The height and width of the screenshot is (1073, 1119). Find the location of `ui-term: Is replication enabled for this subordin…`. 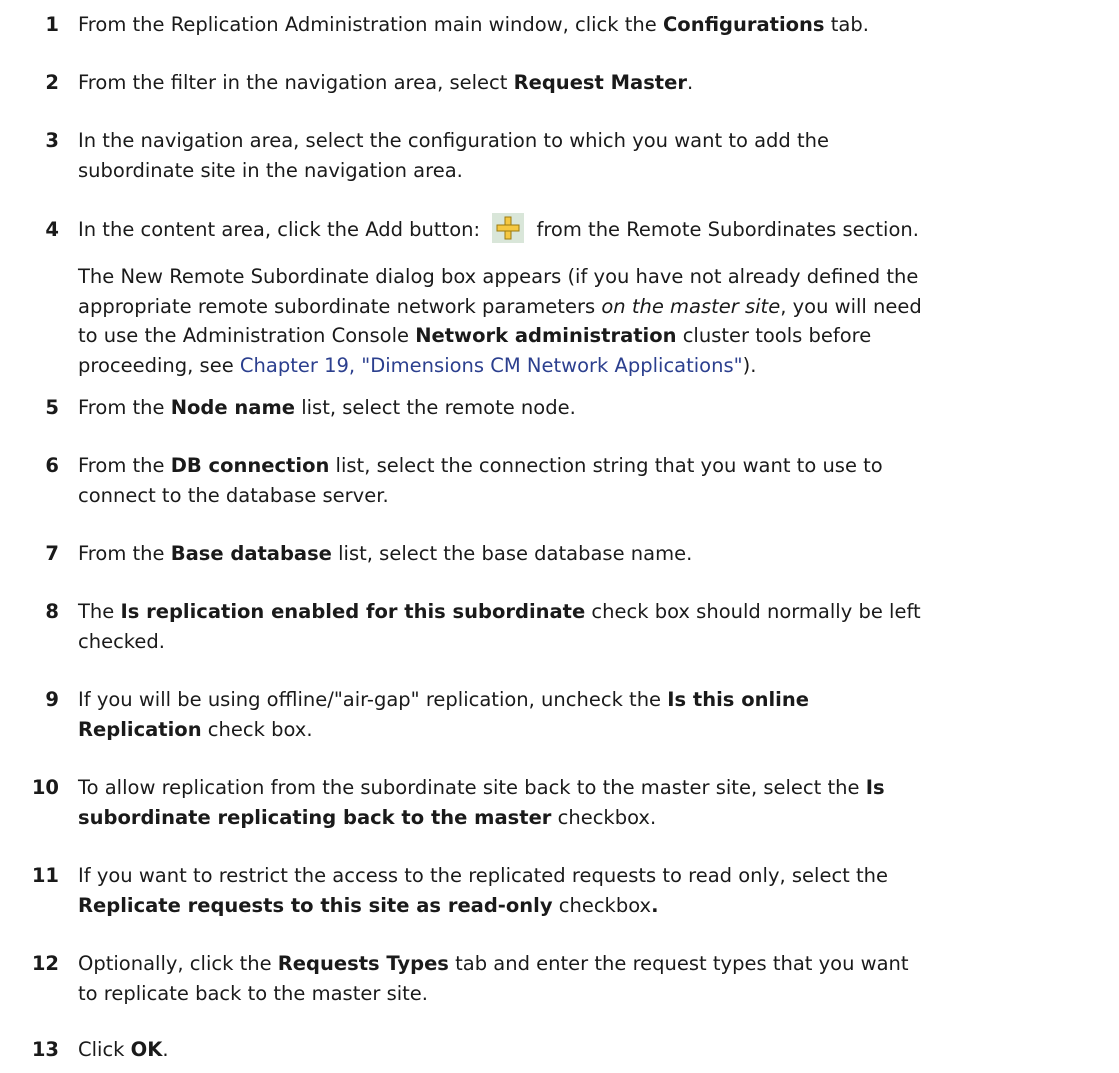

ui-term: Is replication enabled for this subordin… is located at coordinates (353, 611).